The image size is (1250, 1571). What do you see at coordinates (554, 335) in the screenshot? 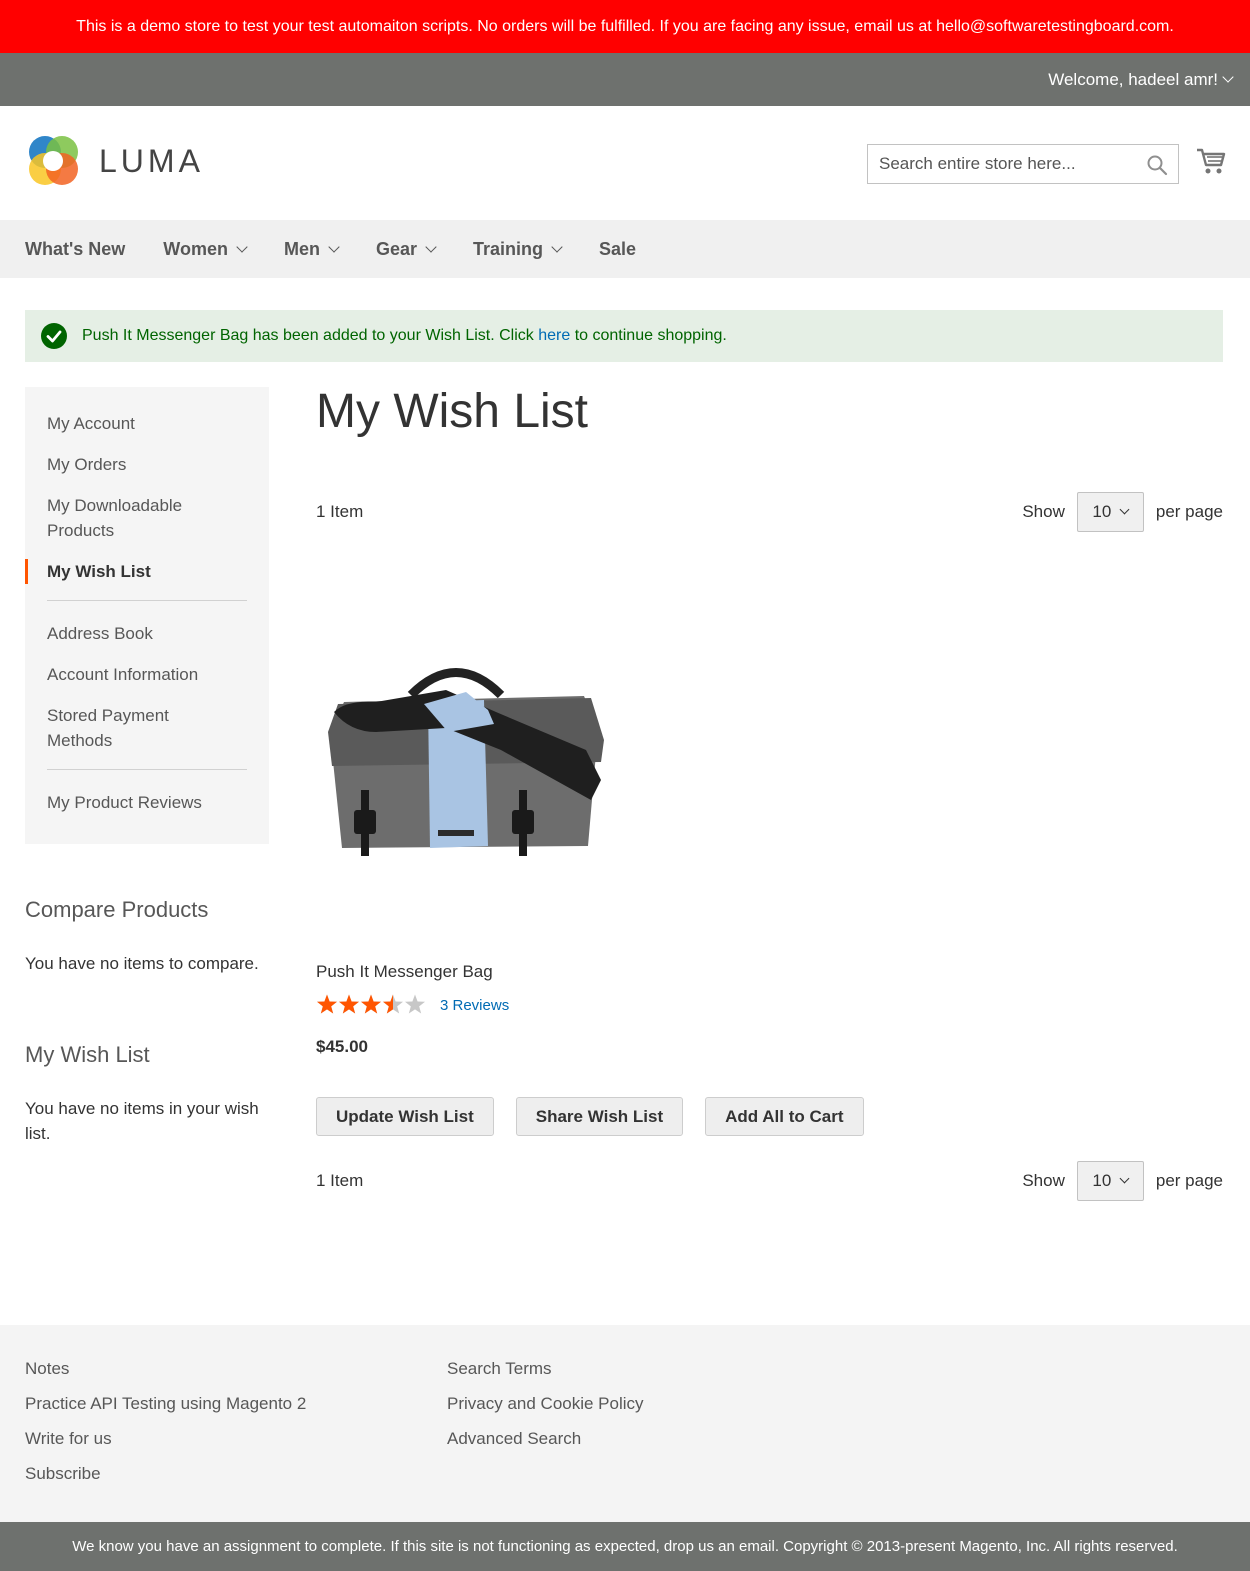
I see `continue-shopping-link: here` at bounding box center [554, 335].